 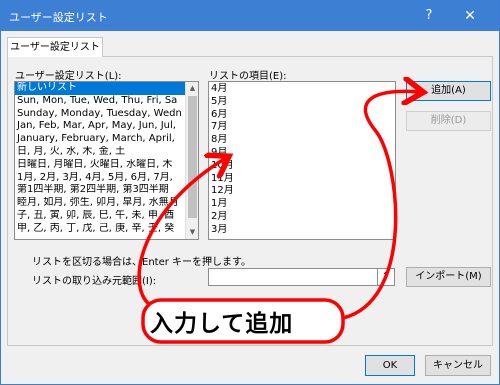 What do you see at coordinates (458, 365) in the screenshot?
I see `cancel-button: キャンセル` at bounding box center [458, 365].